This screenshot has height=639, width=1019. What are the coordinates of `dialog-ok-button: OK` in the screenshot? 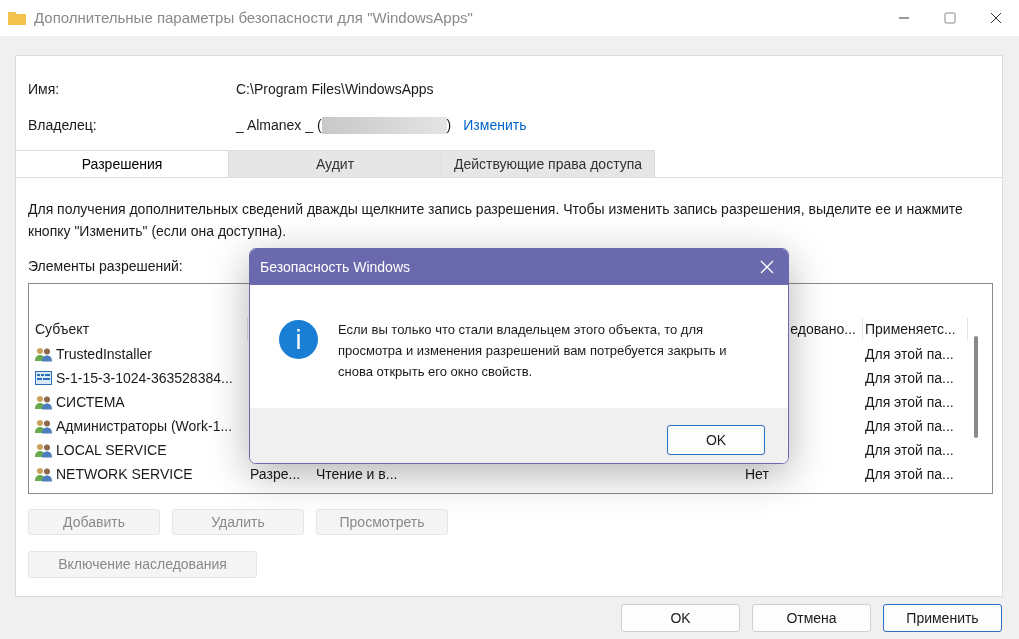 It's located at (716, 440).